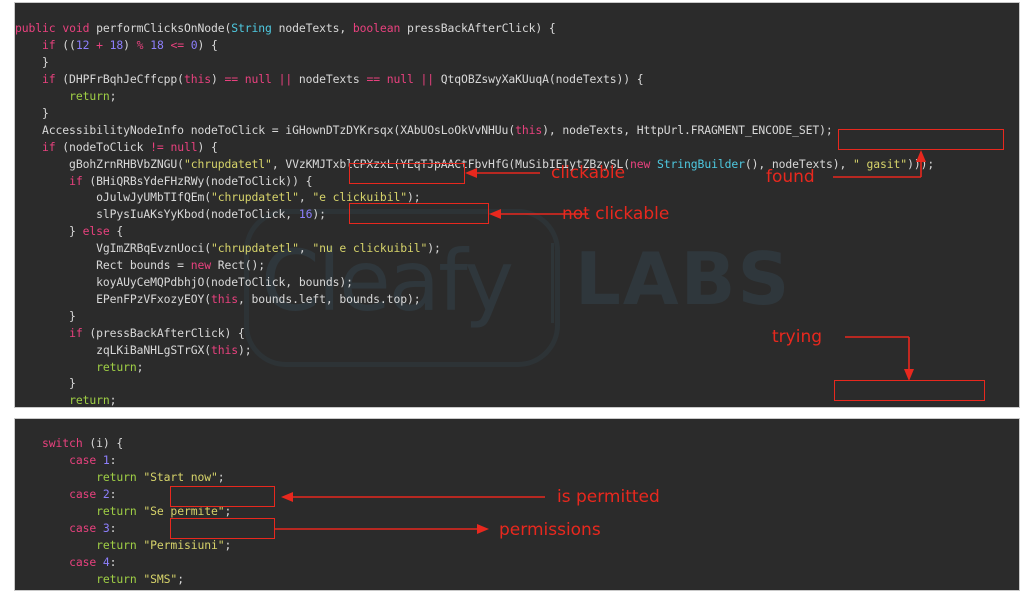 The width and height of the screenshot is (1024, 593). I want to click on code-line: case 1:, so click(93, 460).